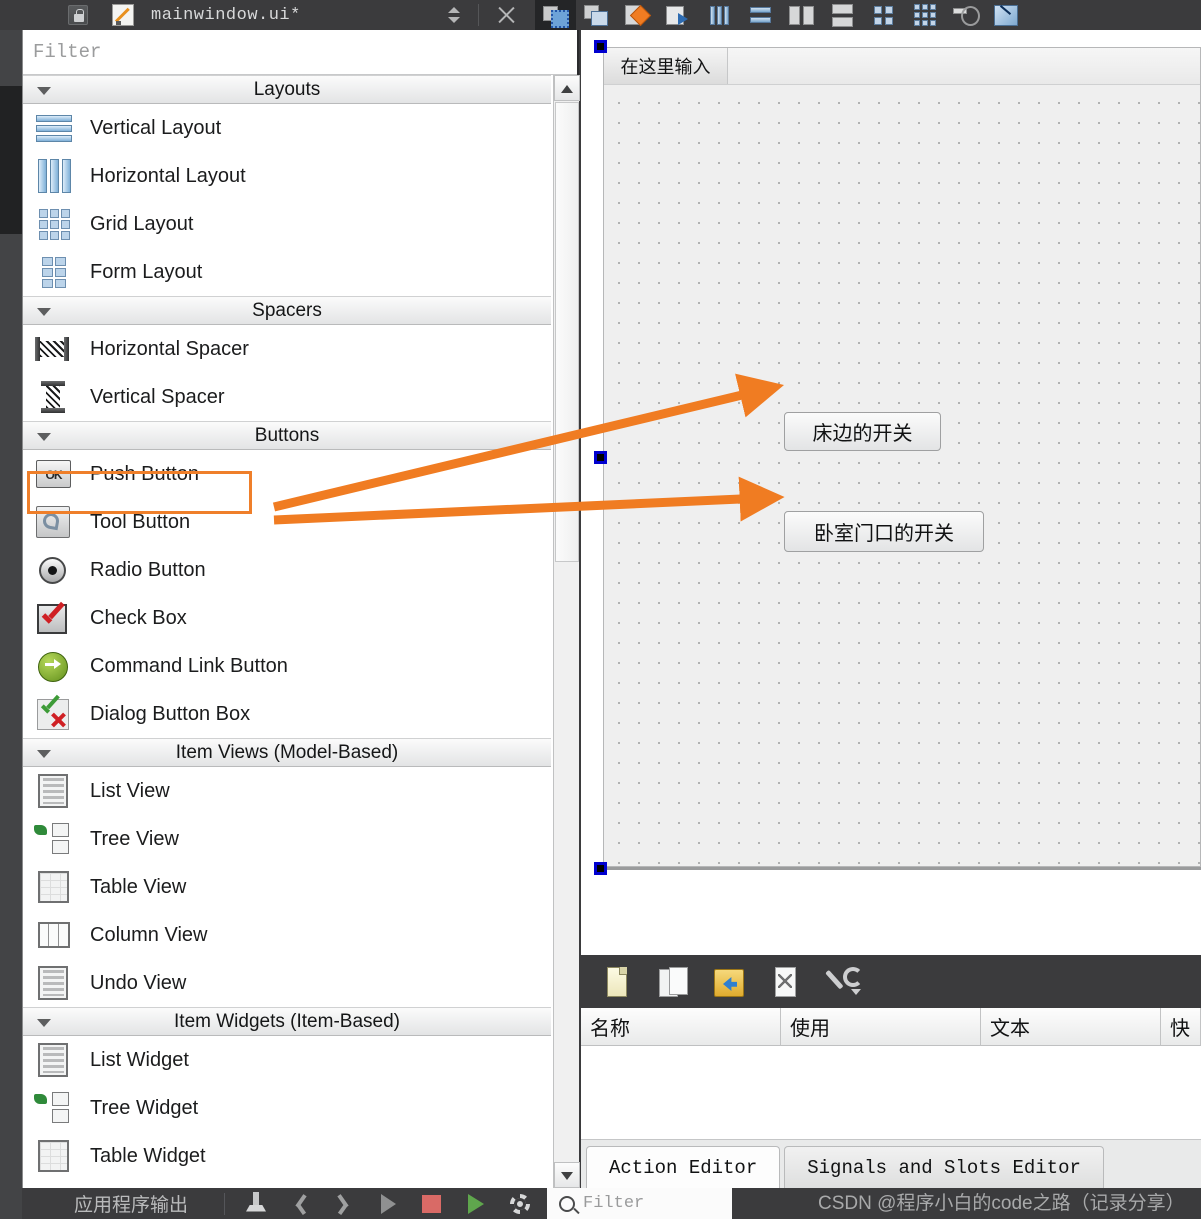 This screenshot has height=1219, width=1201. Describe the element at coordinates (168, 175) in the screenshot. I see `widget-item-label: Horizontal Layout` at that location.